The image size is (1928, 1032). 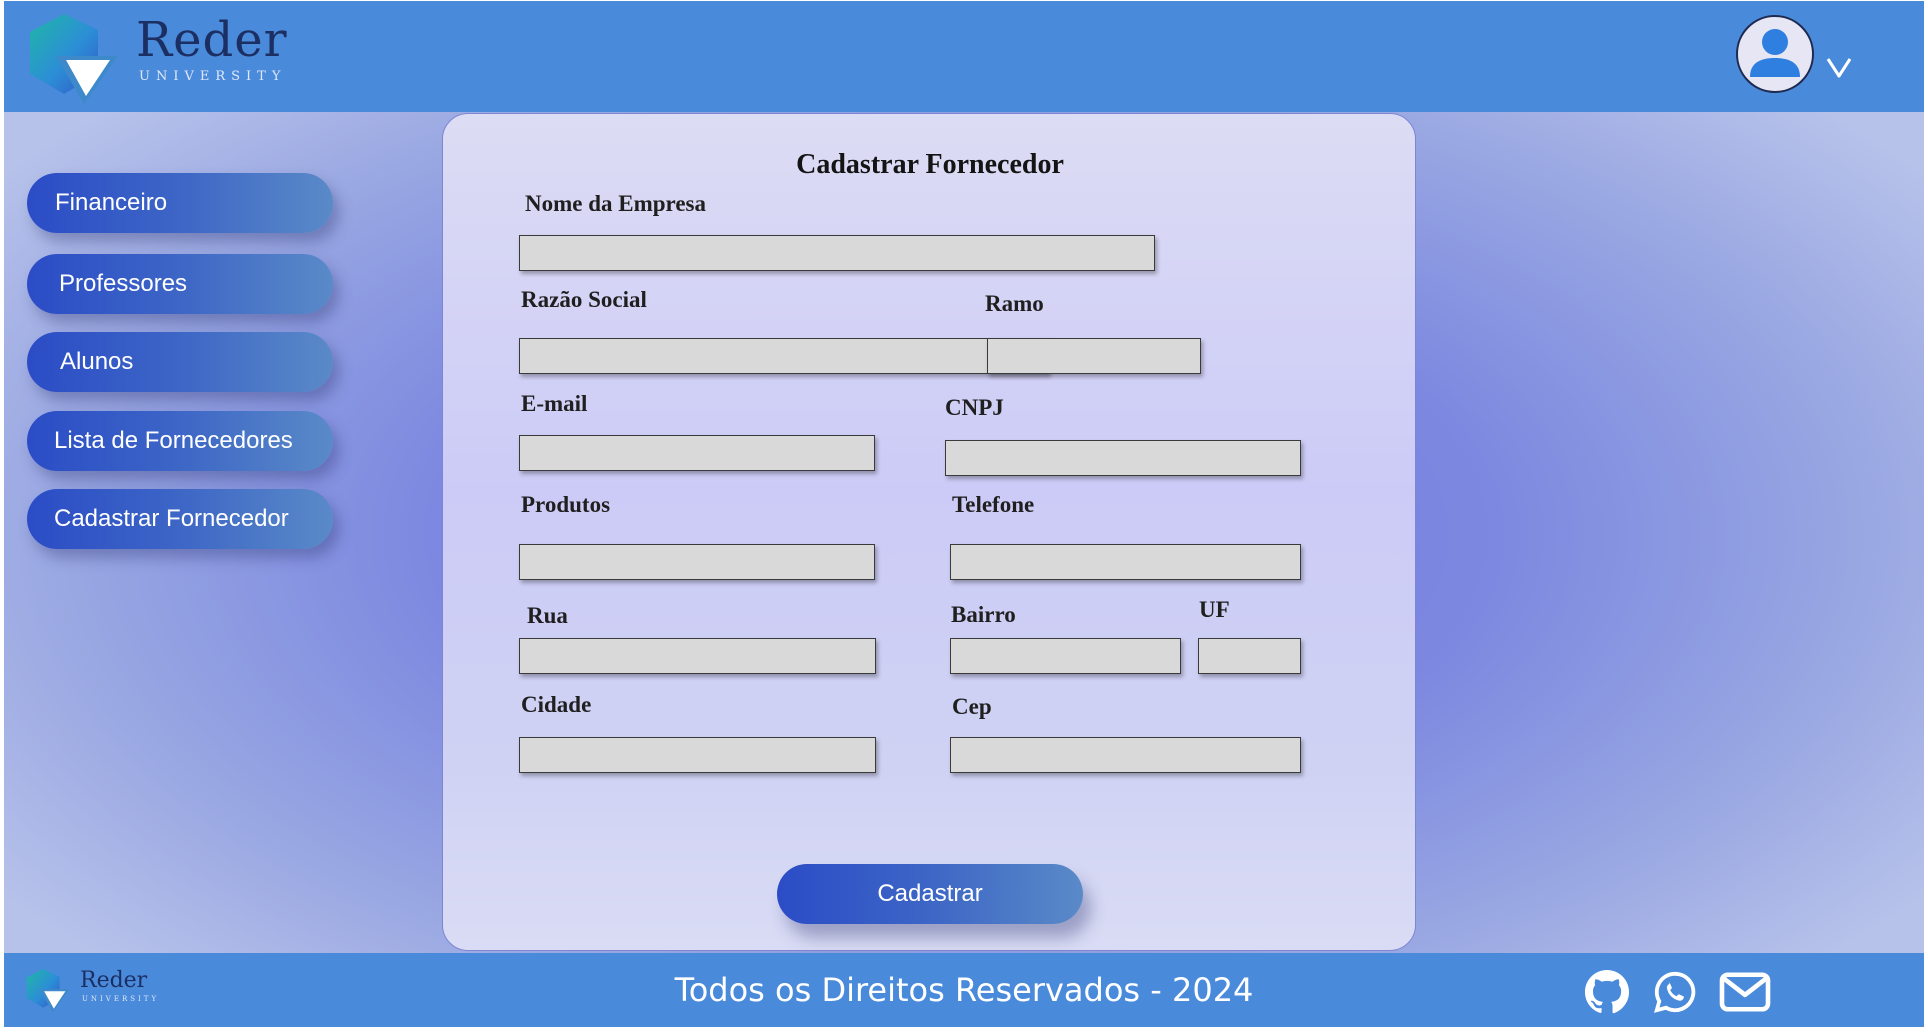 I want to click on bairro-input, so click(x=1065, y=656).